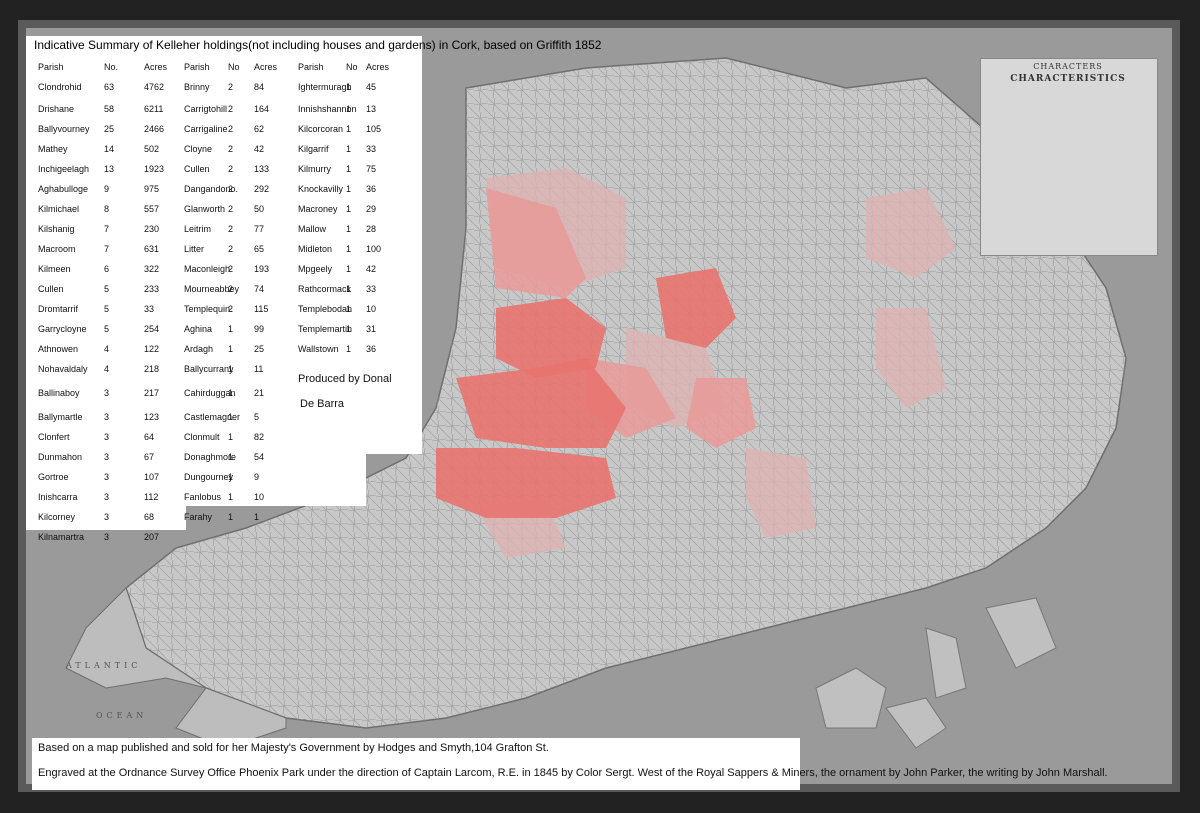  Describe the element at coordinates (318, 209) in the screenshot. I see `parish-name: Macroney` at that location.